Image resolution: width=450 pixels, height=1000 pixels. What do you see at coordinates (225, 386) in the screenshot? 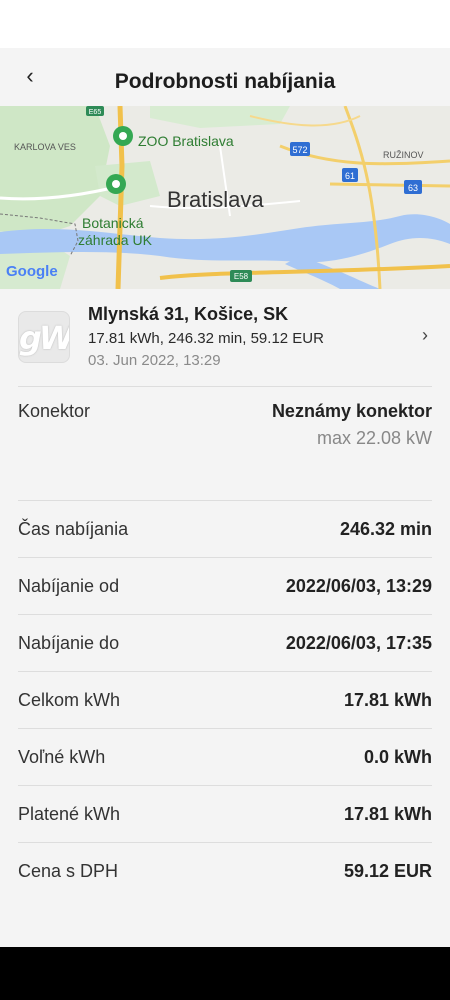
I see `divider` at bounding box center [225, 386].